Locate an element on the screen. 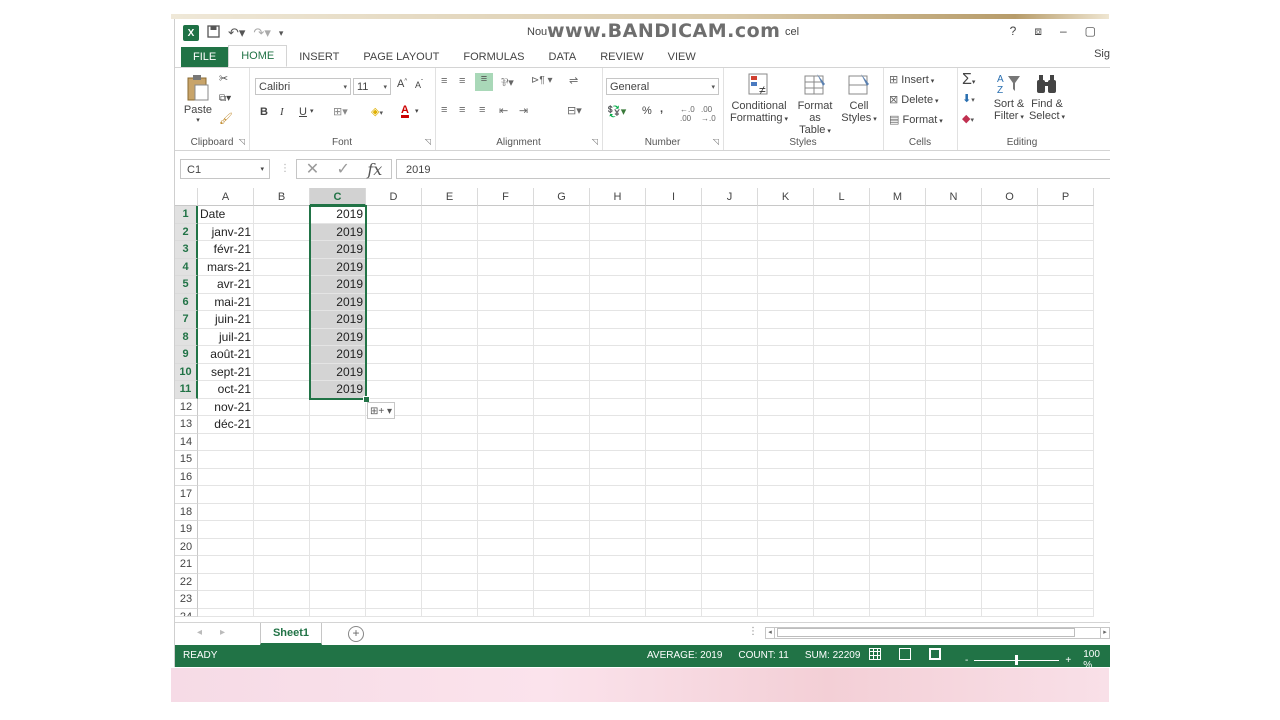 The image size is (1280, 720). cell-p17 is located at coordinates (1066, 495).